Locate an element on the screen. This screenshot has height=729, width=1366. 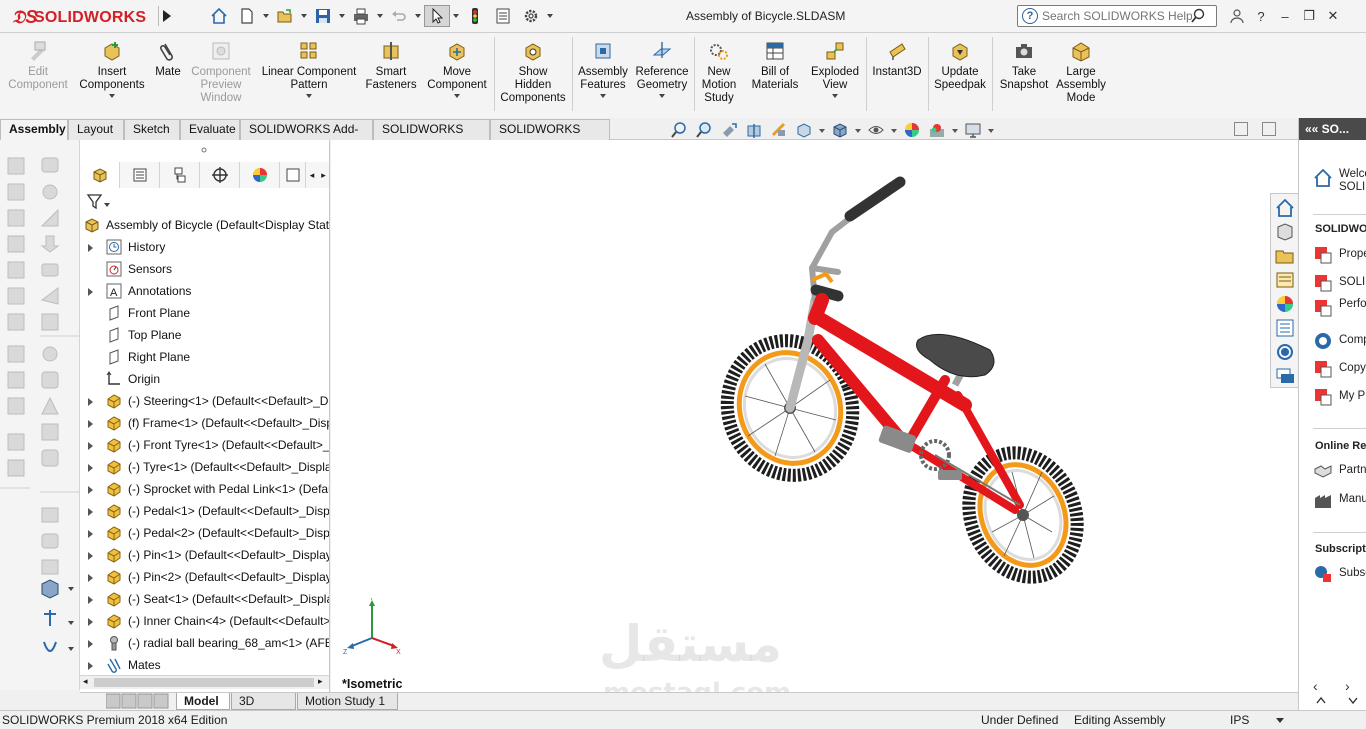
solidworks-logo: 𝔇S SOLIDWORKS is located at coordinates (80, 17).